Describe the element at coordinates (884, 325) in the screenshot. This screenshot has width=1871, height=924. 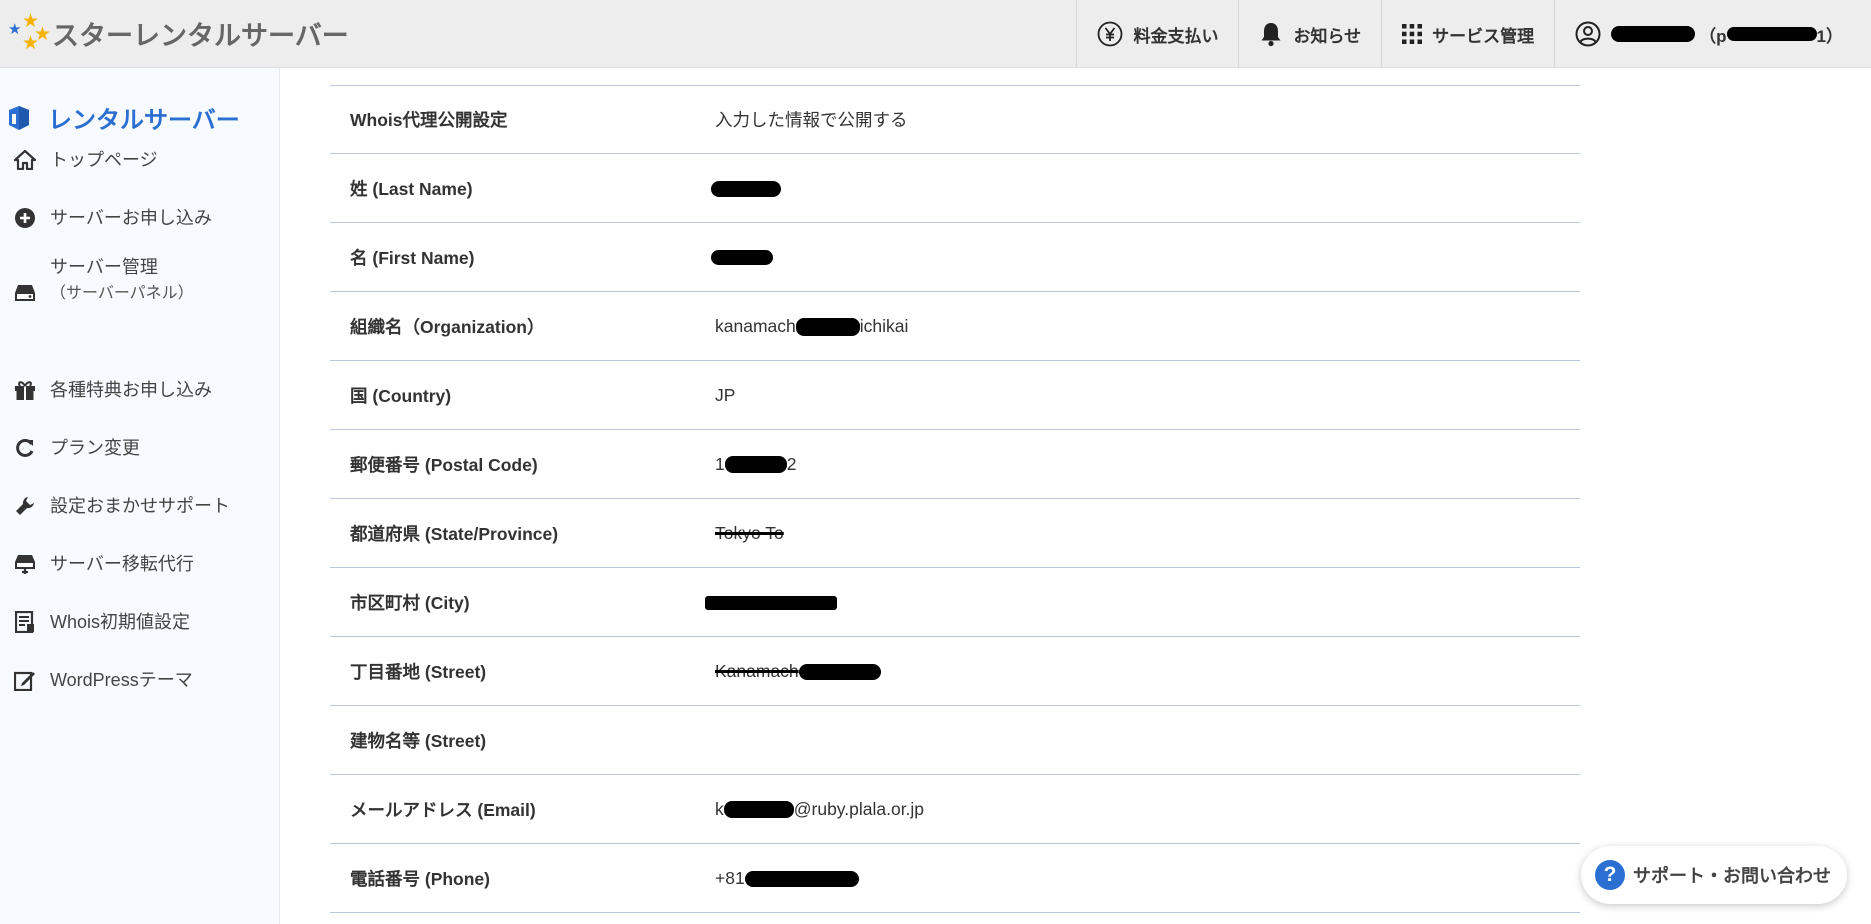
I see `organization-suffix: ichikai` at that location.